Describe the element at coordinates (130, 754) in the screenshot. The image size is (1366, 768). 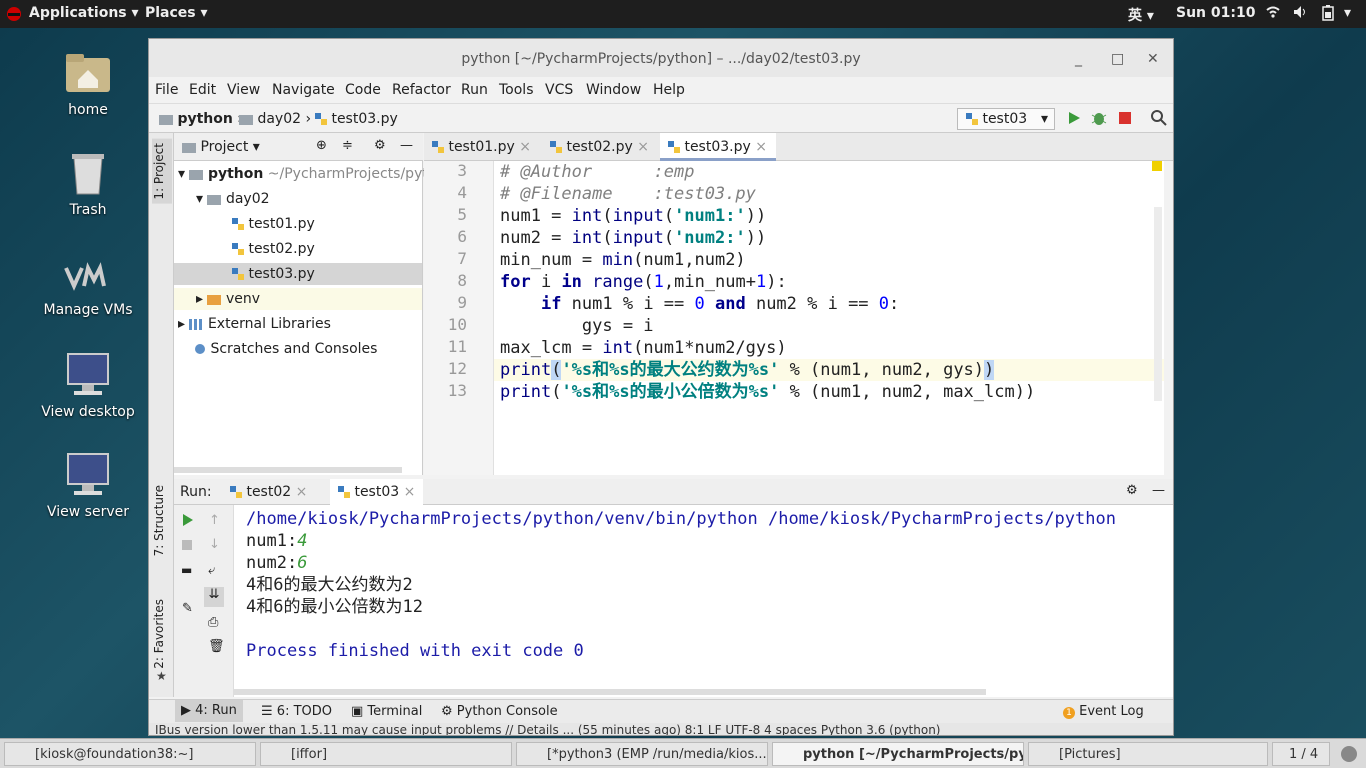
I see `task-terminal: [kiosk@foundation38:~]` at that location.